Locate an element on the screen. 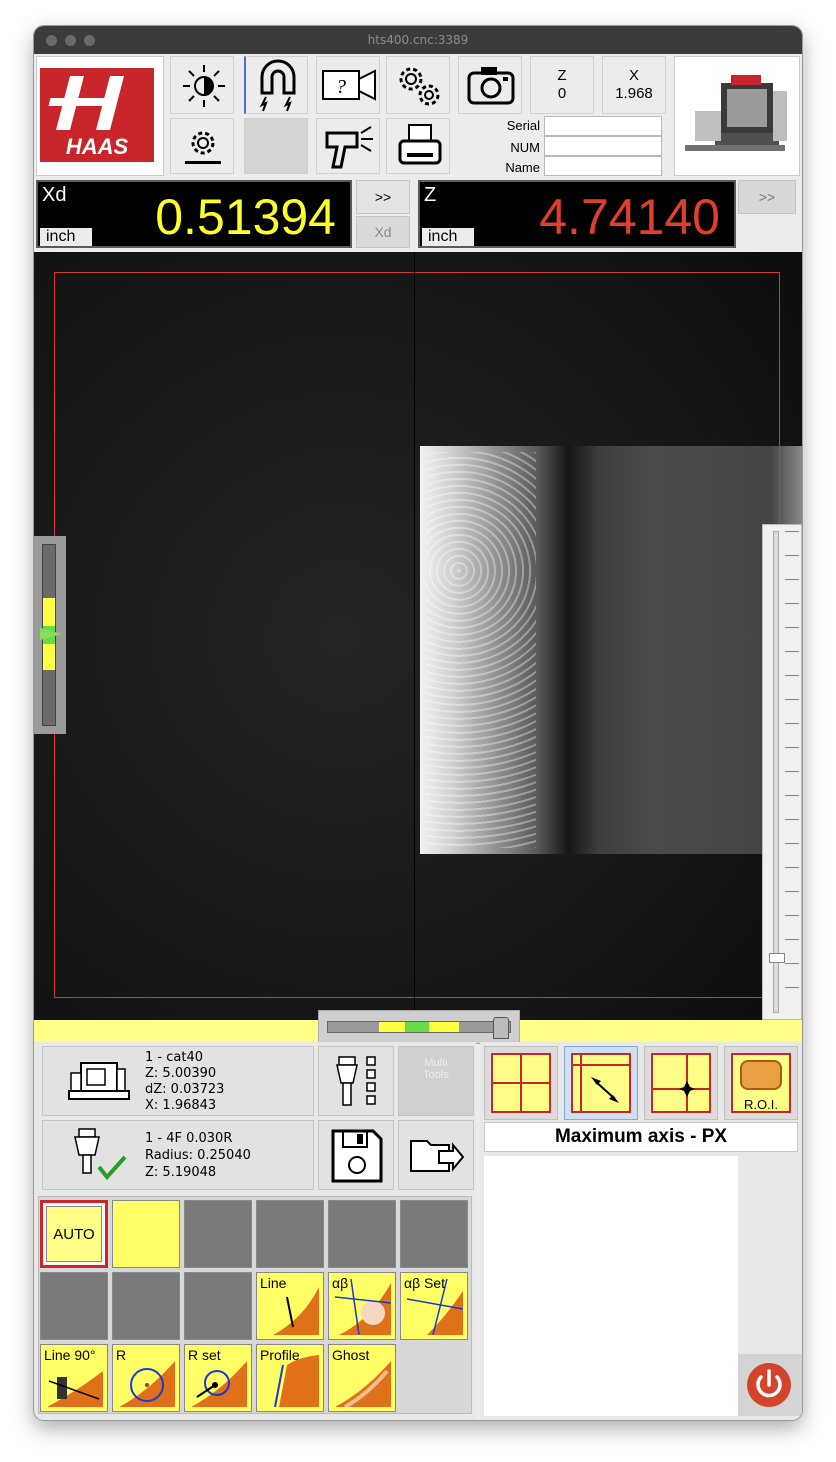 The height and width of the screenshot is (1462, 836). view-mode-status: Maximum axis - PX is located at coordinates (641, 1137).